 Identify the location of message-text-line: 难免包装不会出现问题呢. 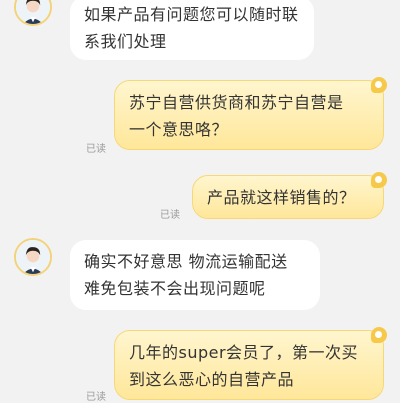
(175, 288).